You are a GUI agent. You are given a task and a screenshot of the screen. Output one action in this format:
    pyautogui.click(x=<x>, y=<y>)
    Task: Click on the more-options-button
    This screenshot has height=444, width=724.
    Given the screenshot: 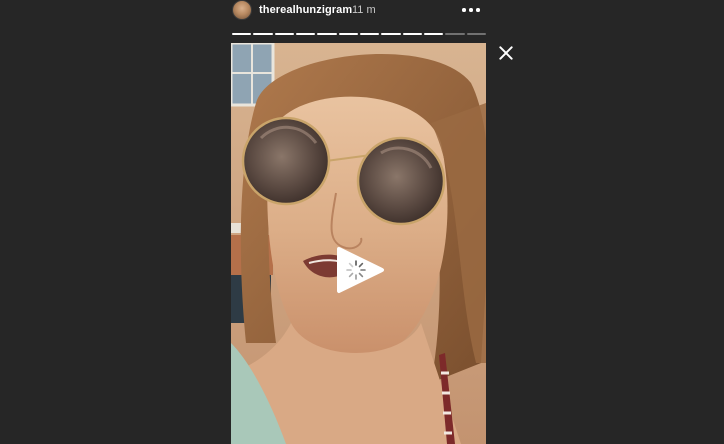 What is the action you would take?
    pyautogui.click(x=471, y=10)
    